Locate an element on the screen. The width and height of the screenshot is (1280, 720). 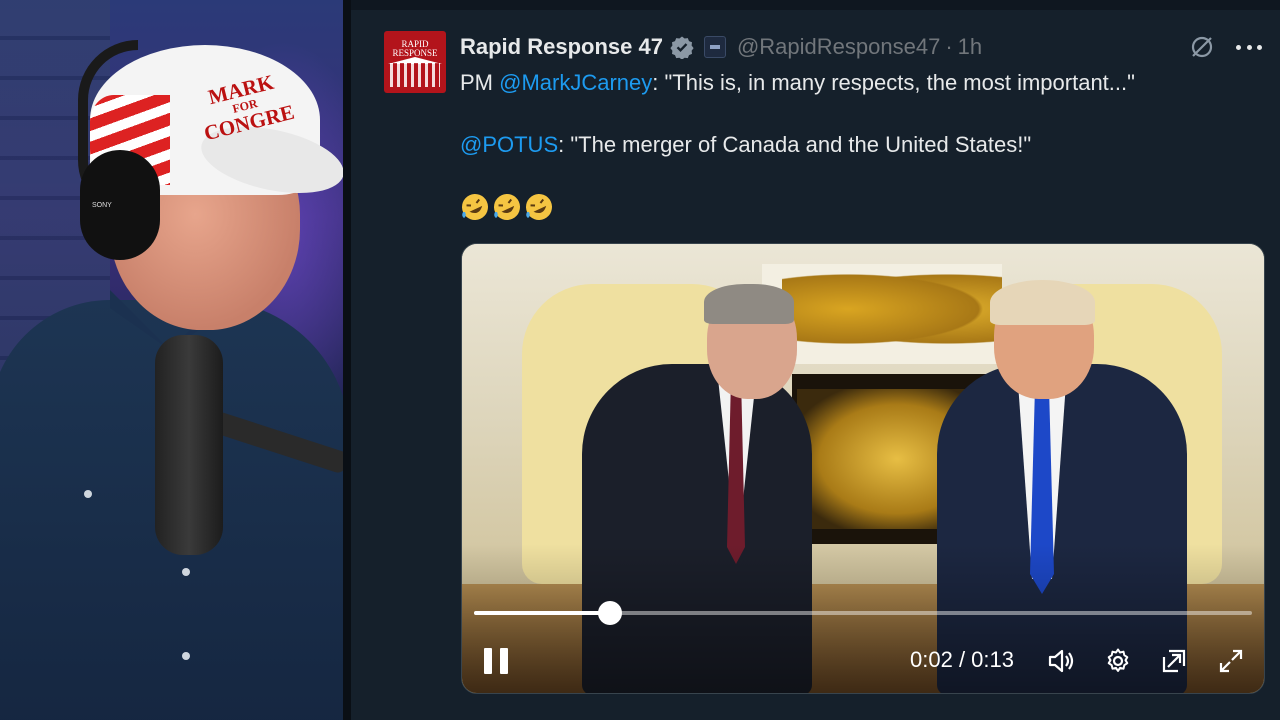
affiliation-badge-icon is located at coordinates (714, 47).